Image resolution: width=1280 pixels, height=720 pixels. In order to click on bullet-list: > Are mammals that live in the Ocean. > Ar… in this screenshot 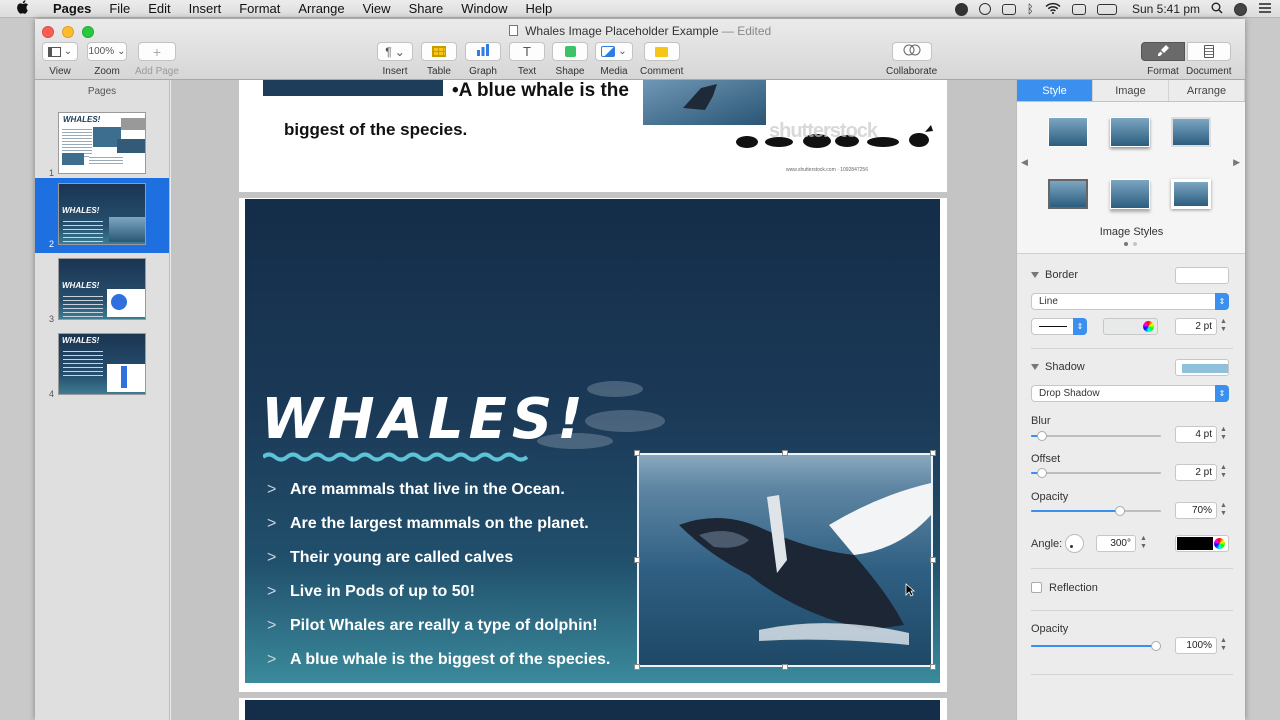, I will do `click(438, 575)`.